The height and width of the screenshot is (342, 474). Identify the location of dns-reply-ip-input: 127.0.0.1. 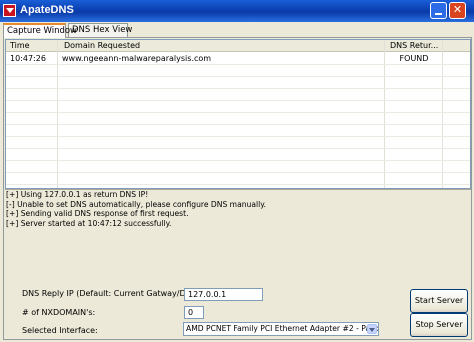
(223, 294).